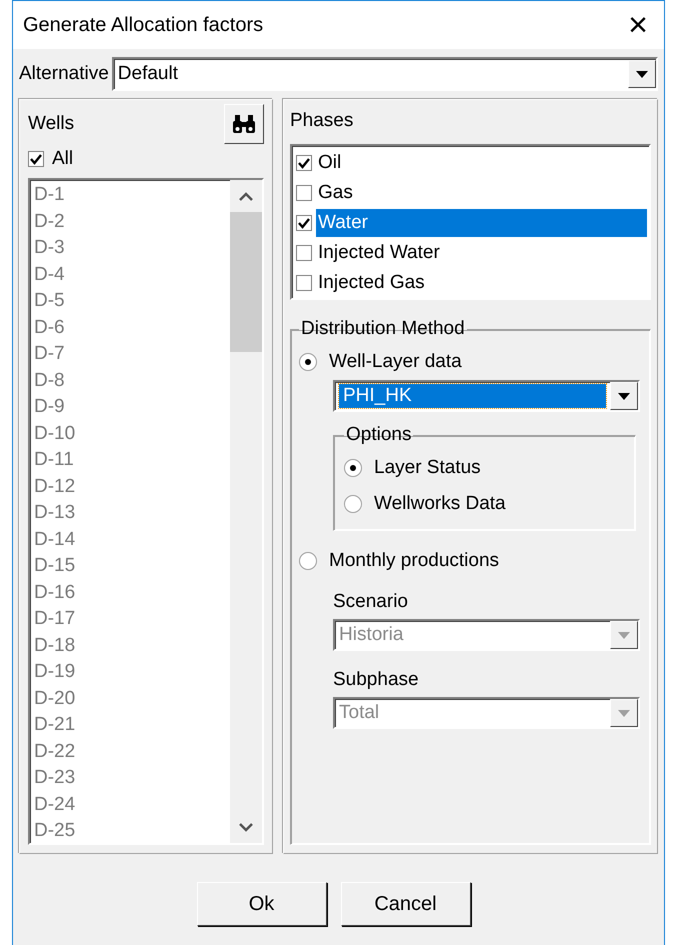 The width and height of the screenshot is (677, 945). What do you see at coordinates (244, 124) in the screenshot?
I see `binoculars-icon` at bounding box center [244, 124].